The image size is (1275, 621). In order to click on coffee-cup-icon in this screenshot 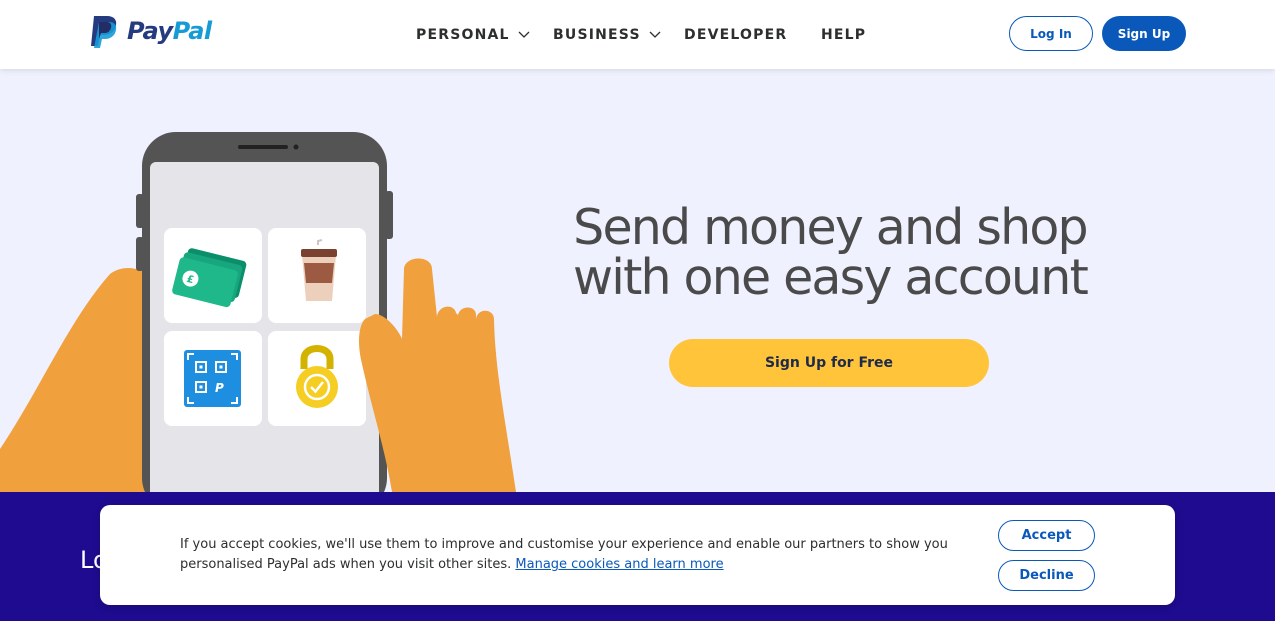, I will do `click(319, 270)`.